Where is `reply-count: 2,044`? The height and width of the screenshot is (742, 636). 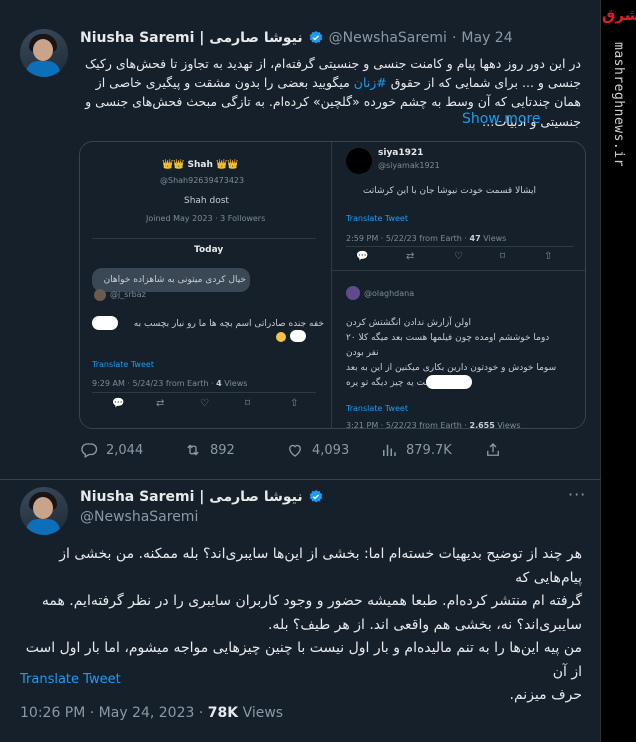
reply-count: 2,044 is located at coordinates (125, 450).